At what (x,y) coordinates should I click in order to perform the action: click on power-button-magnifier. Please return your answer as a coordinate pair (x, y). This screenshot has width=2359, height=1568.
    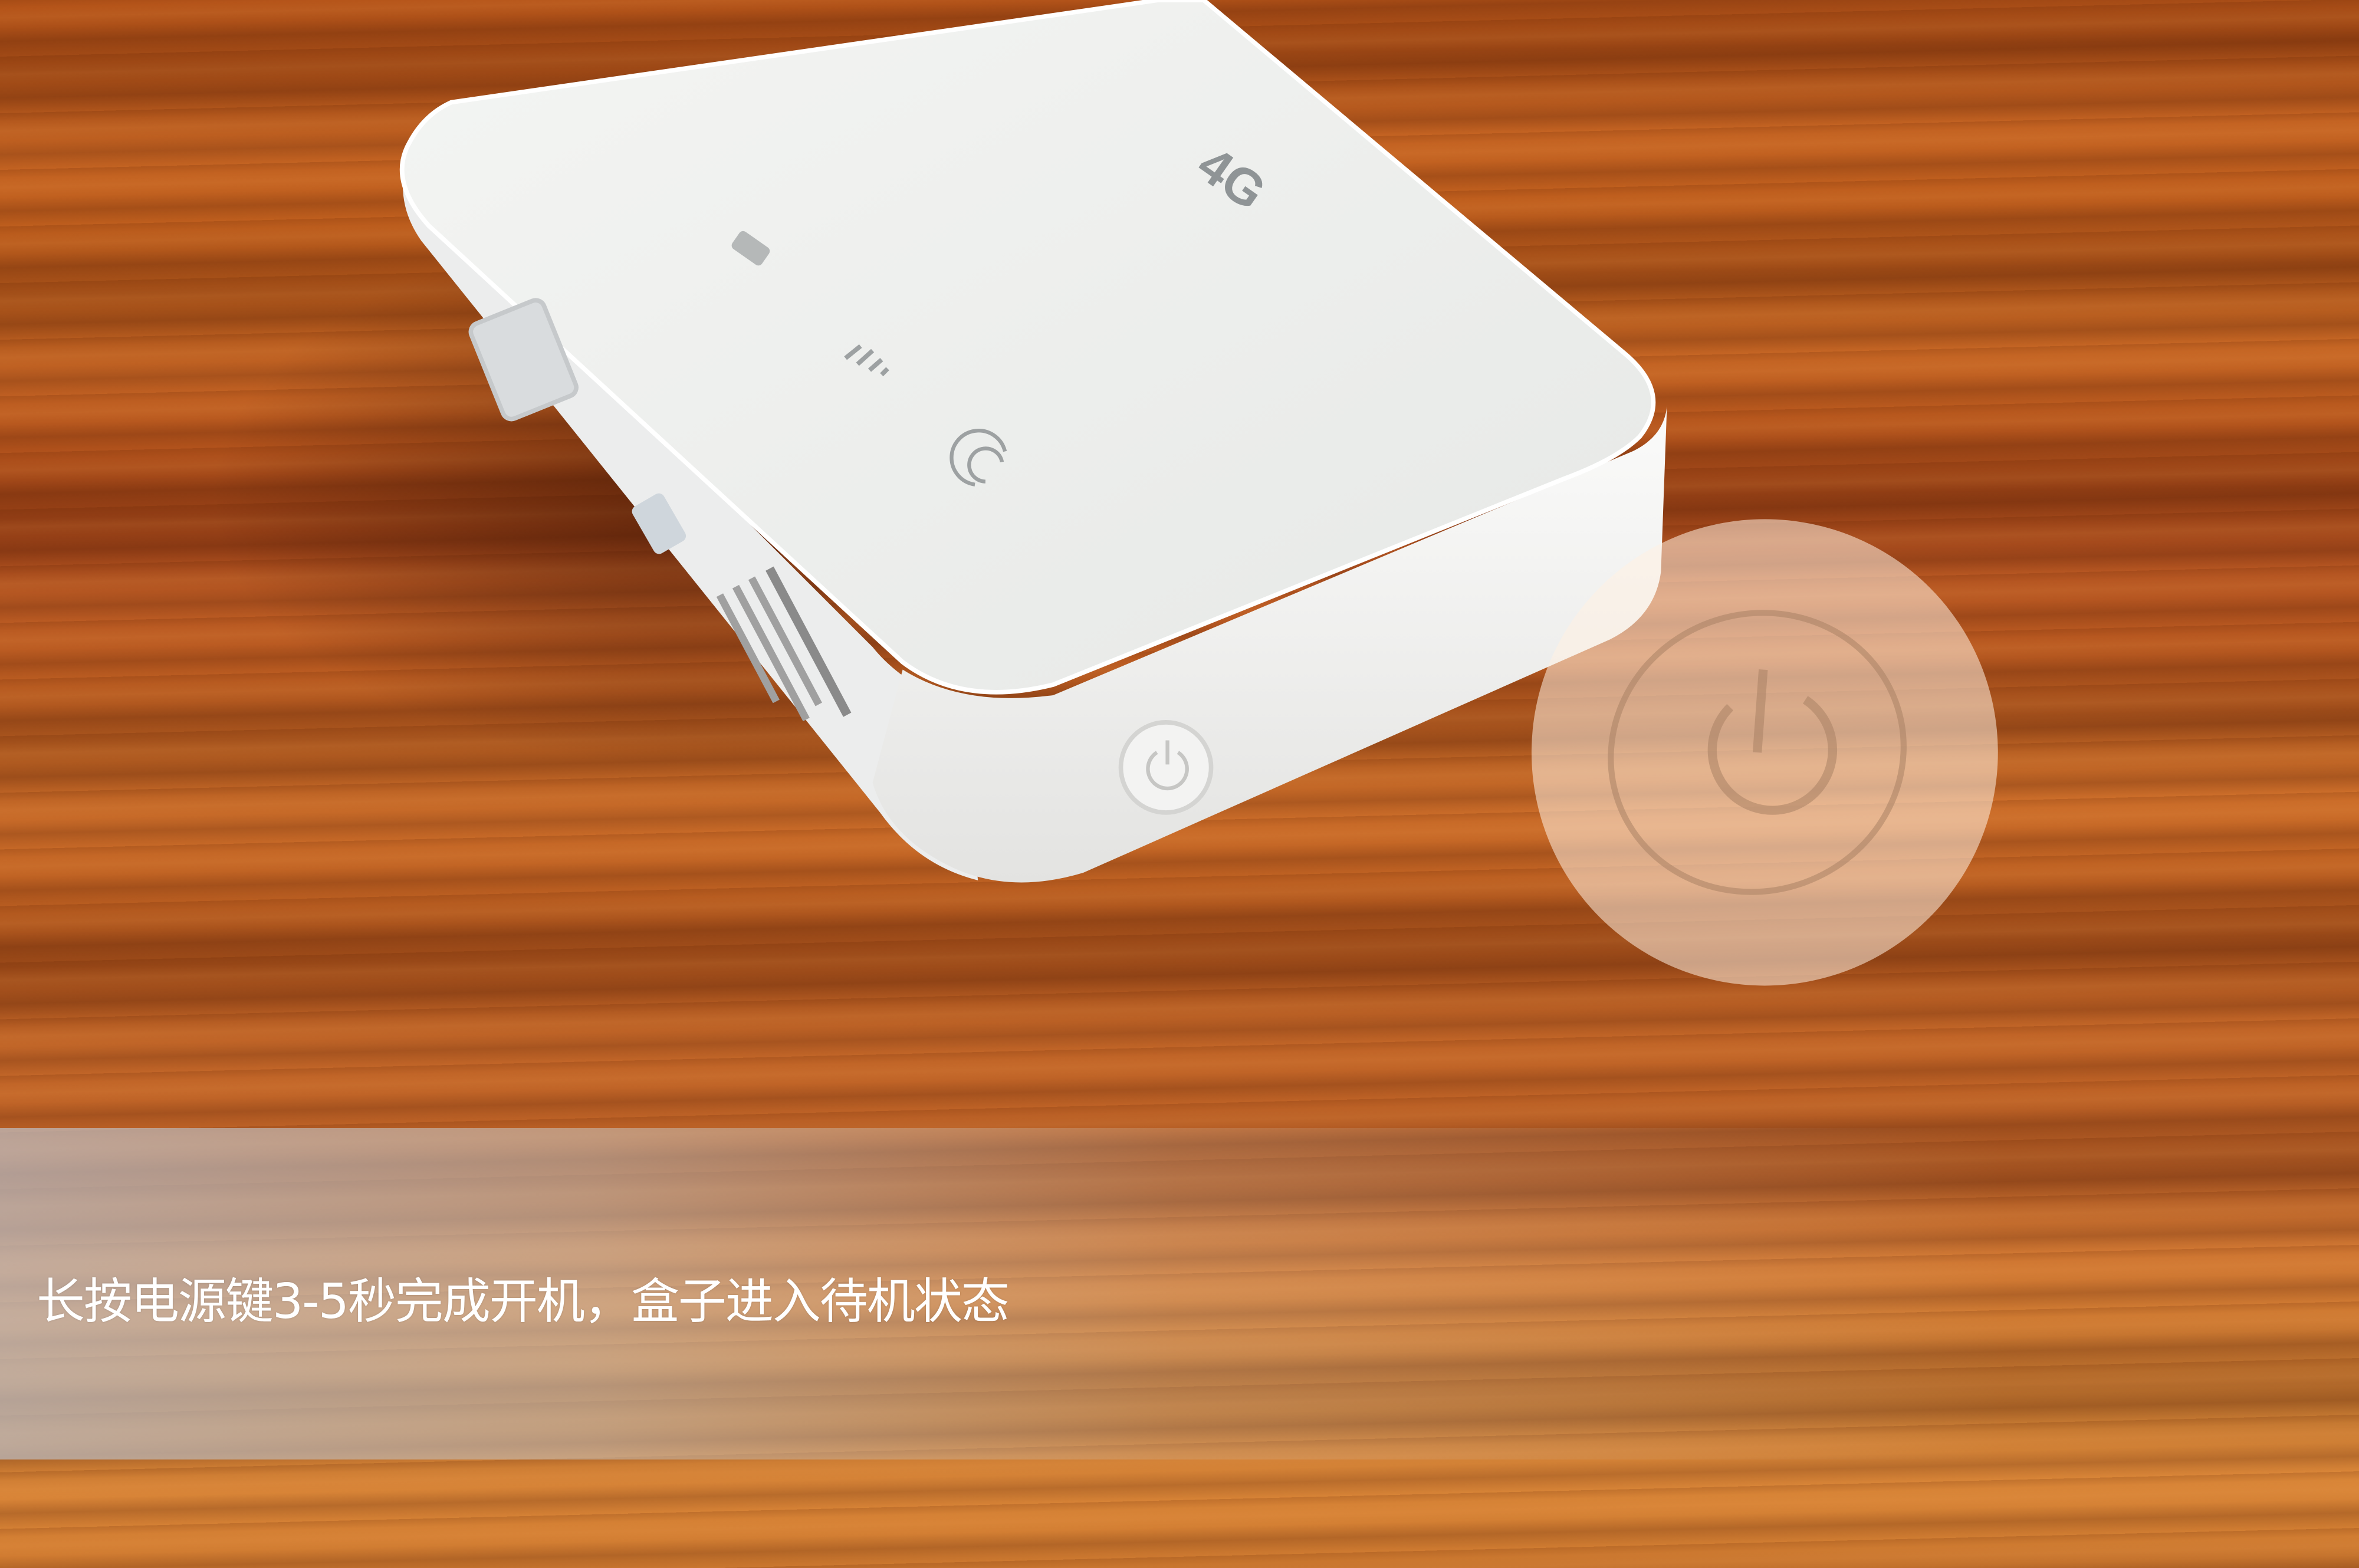
    Looking at the image, I should click on (1764, 752).